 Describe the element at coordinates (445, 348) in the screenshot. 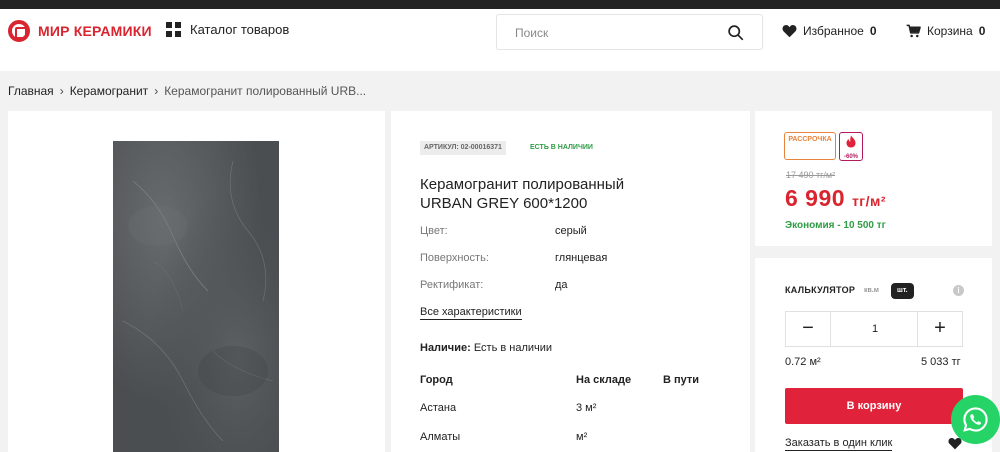

I see `availability-label: Наличие:` at that location.